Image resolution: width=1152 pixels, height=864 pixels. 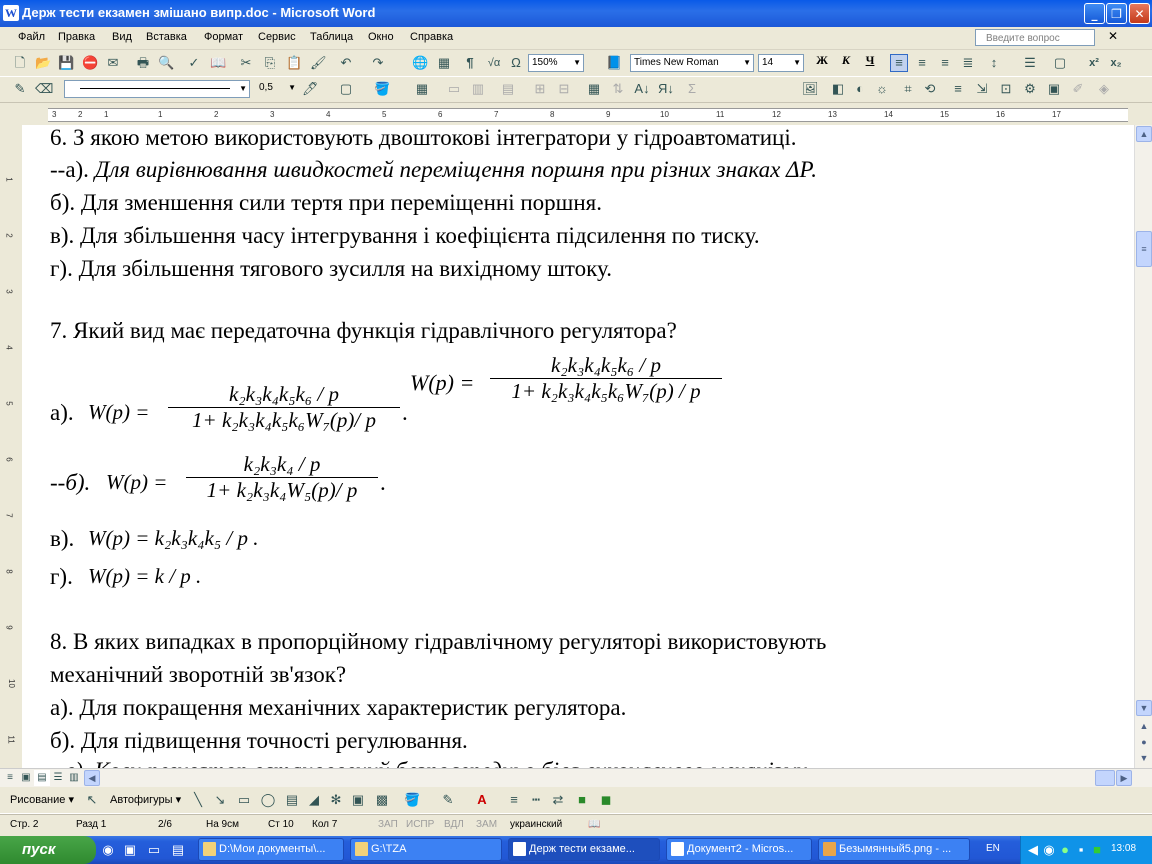 I want to click on draw-menu: Рисование ▾, so click(x=42, y=799).